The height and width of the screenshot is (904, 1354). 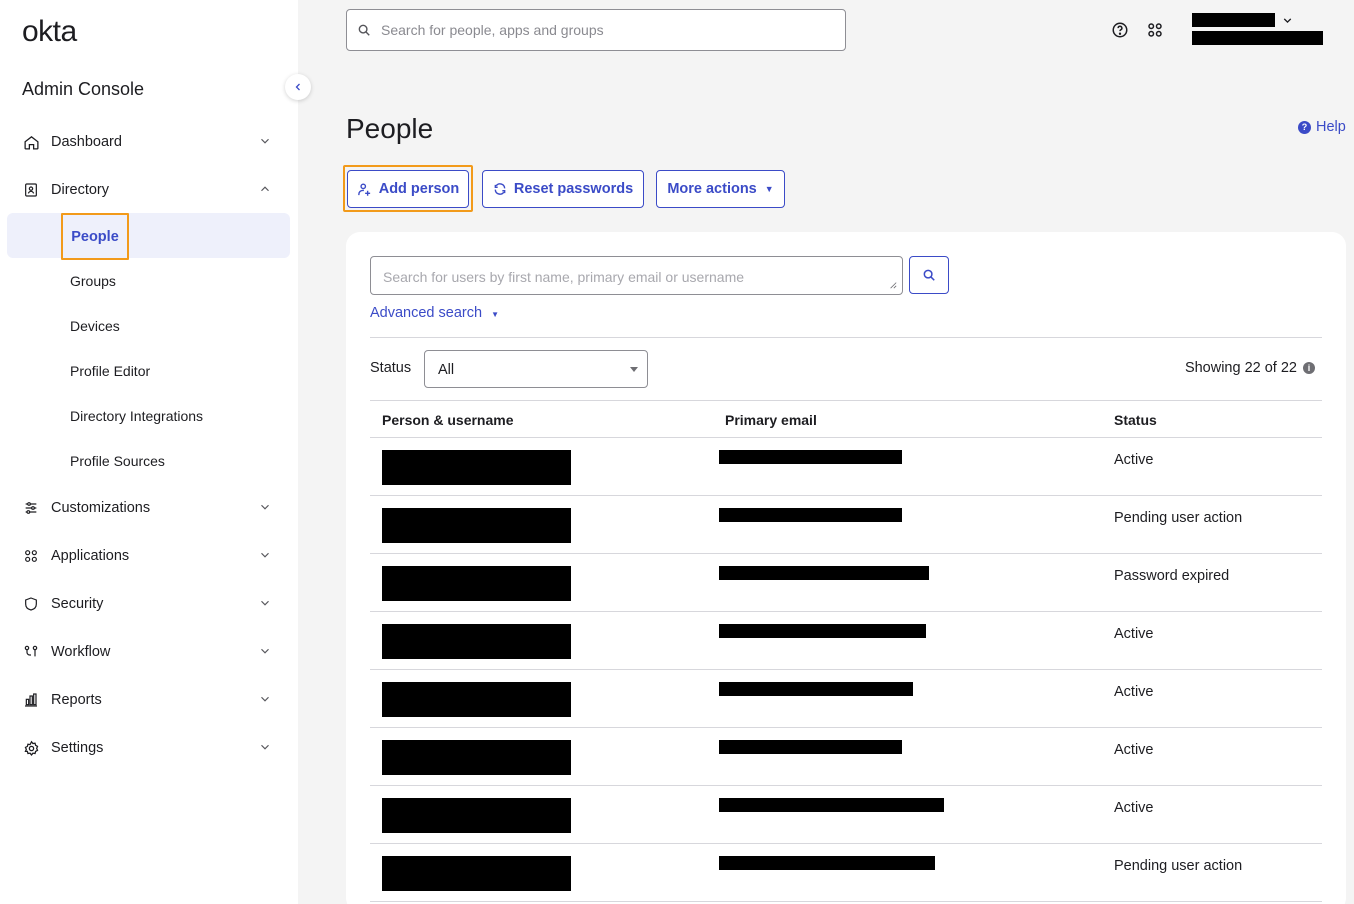 What do you see at coordinates (634, 369) in the screenshot?
I see `caret-down-icon` at bounding box center [634, 369].